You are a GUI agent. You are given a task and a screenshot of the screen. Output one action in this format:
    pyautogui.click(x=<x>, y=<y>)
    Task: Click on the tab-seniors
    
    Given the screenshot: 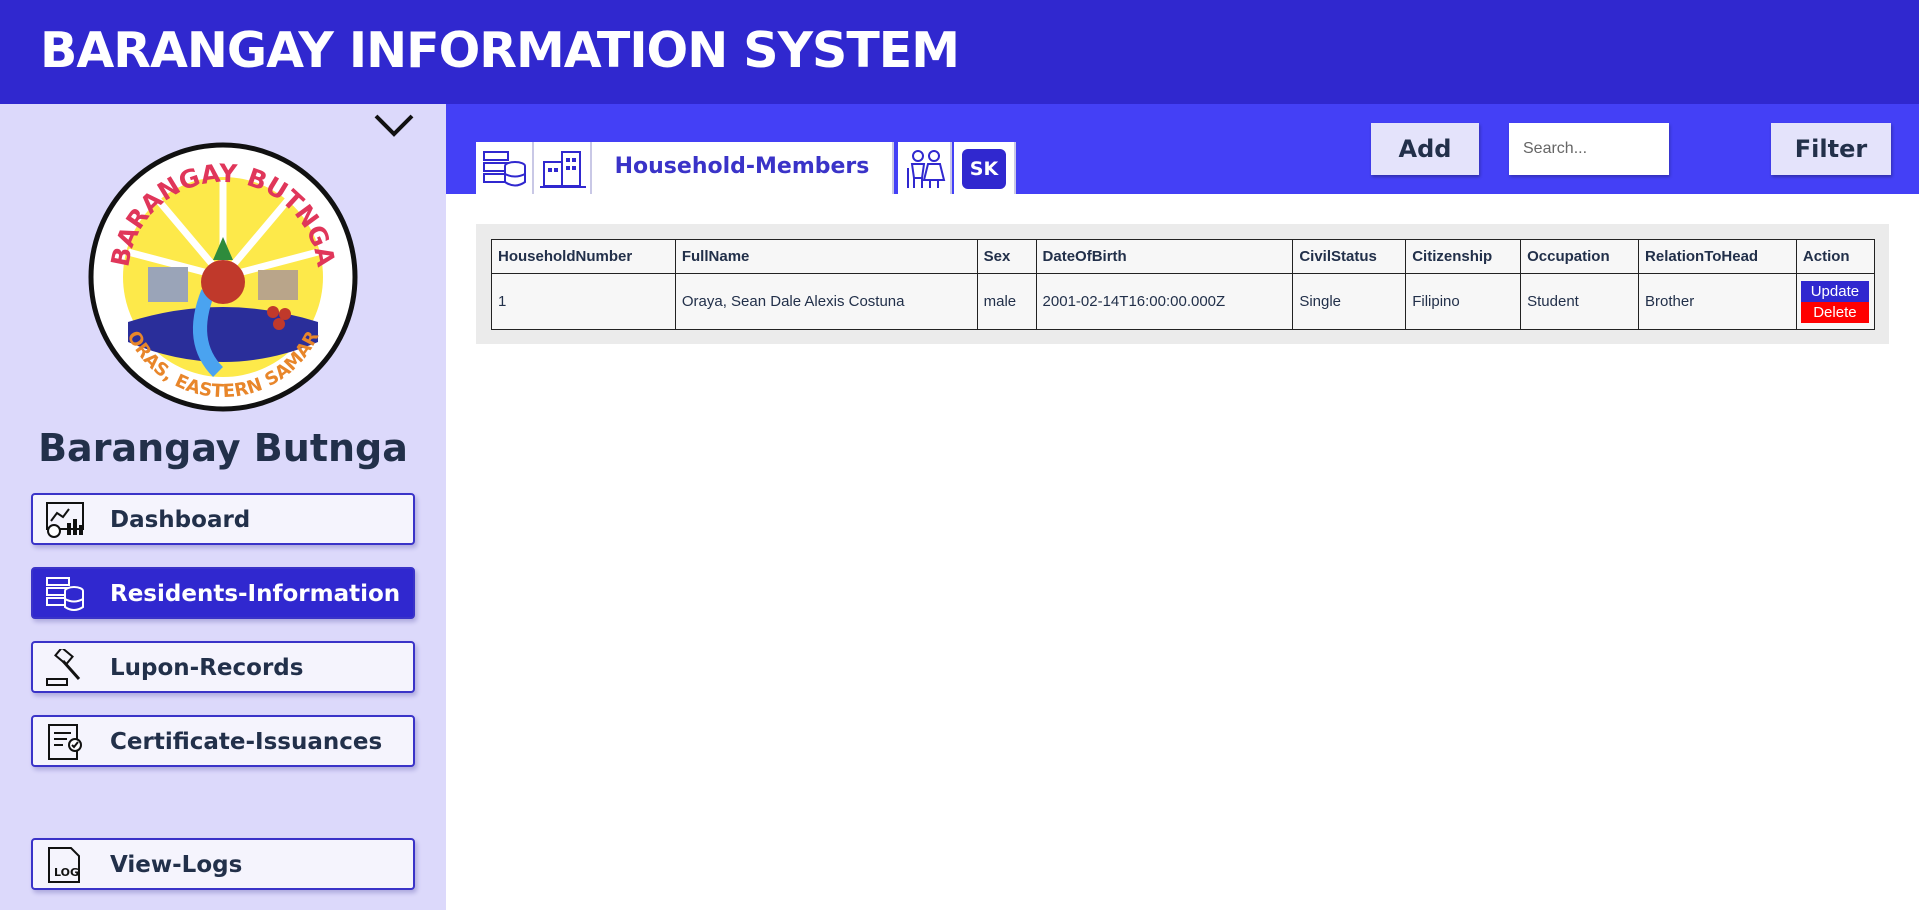 What is the action you would take?
    pyautogui.click(x=925, y=168)
    